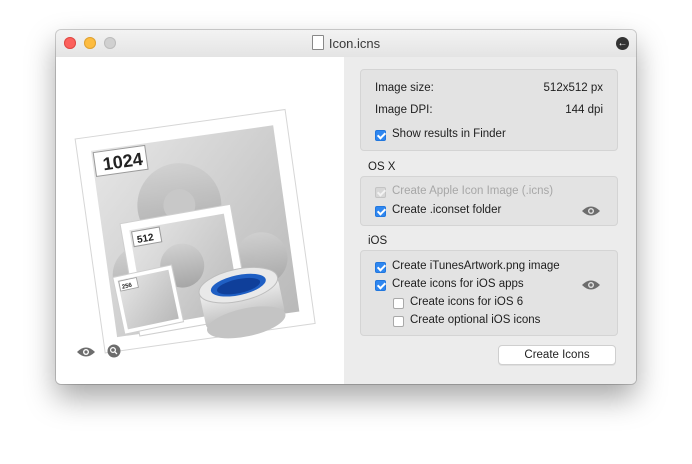  What do you see at coordinates (378, 241) in the screenshot?
I see `ios-section-title: iOS` at bounding box center [378, 241].